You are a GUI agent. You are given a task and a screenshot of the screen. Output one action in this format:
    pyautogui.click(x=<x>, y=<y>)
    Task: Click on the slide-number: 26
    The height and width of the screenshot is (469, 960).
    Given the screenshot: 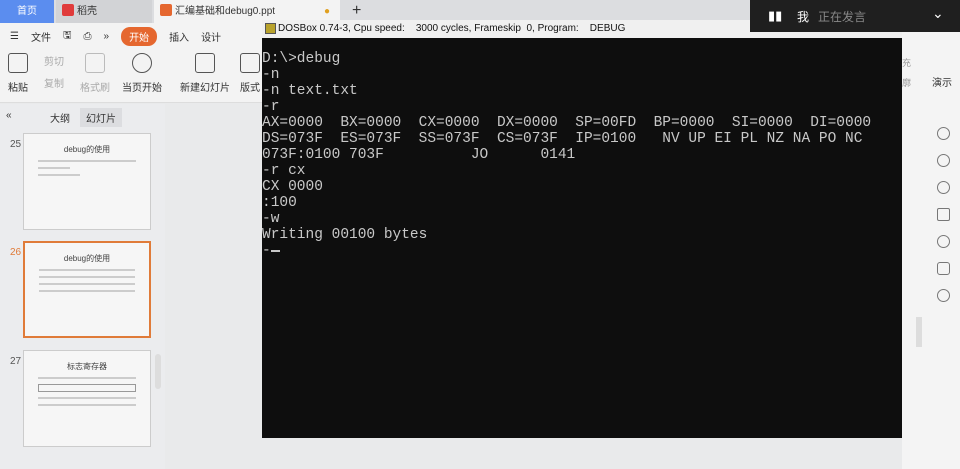 What is the action you would take?
    pyautogui.click(x=16, y=252)
    